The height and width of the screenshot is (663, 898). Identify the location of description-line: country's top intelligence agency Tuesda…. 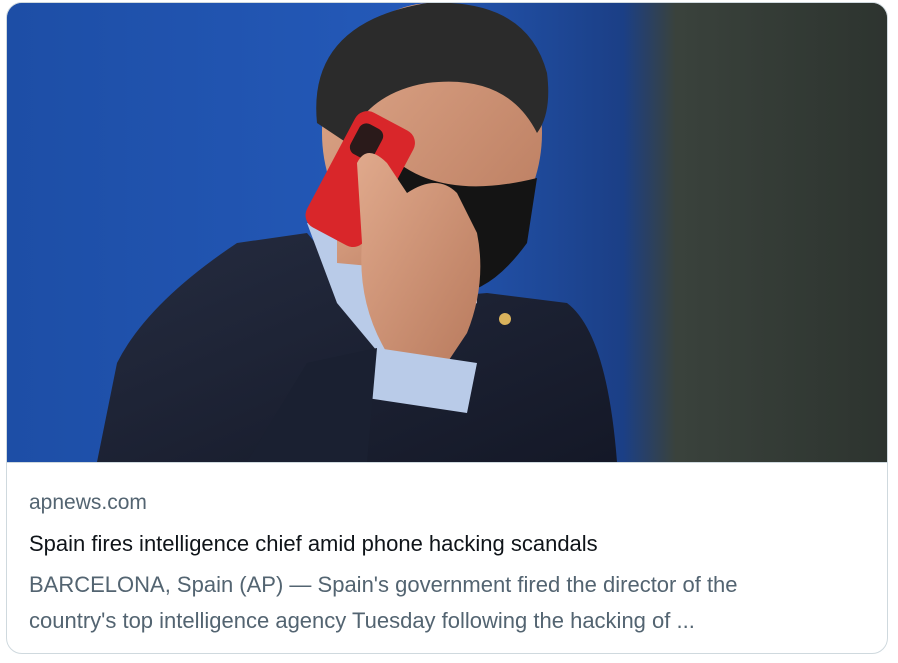
(362, 620).